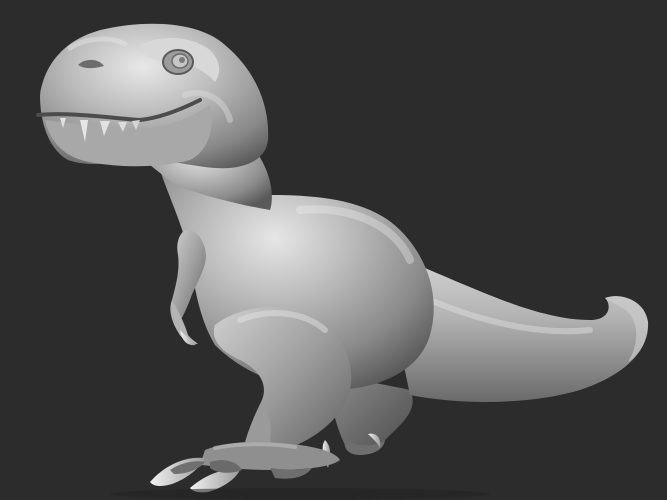  I want to click on head, so click(154, 116).